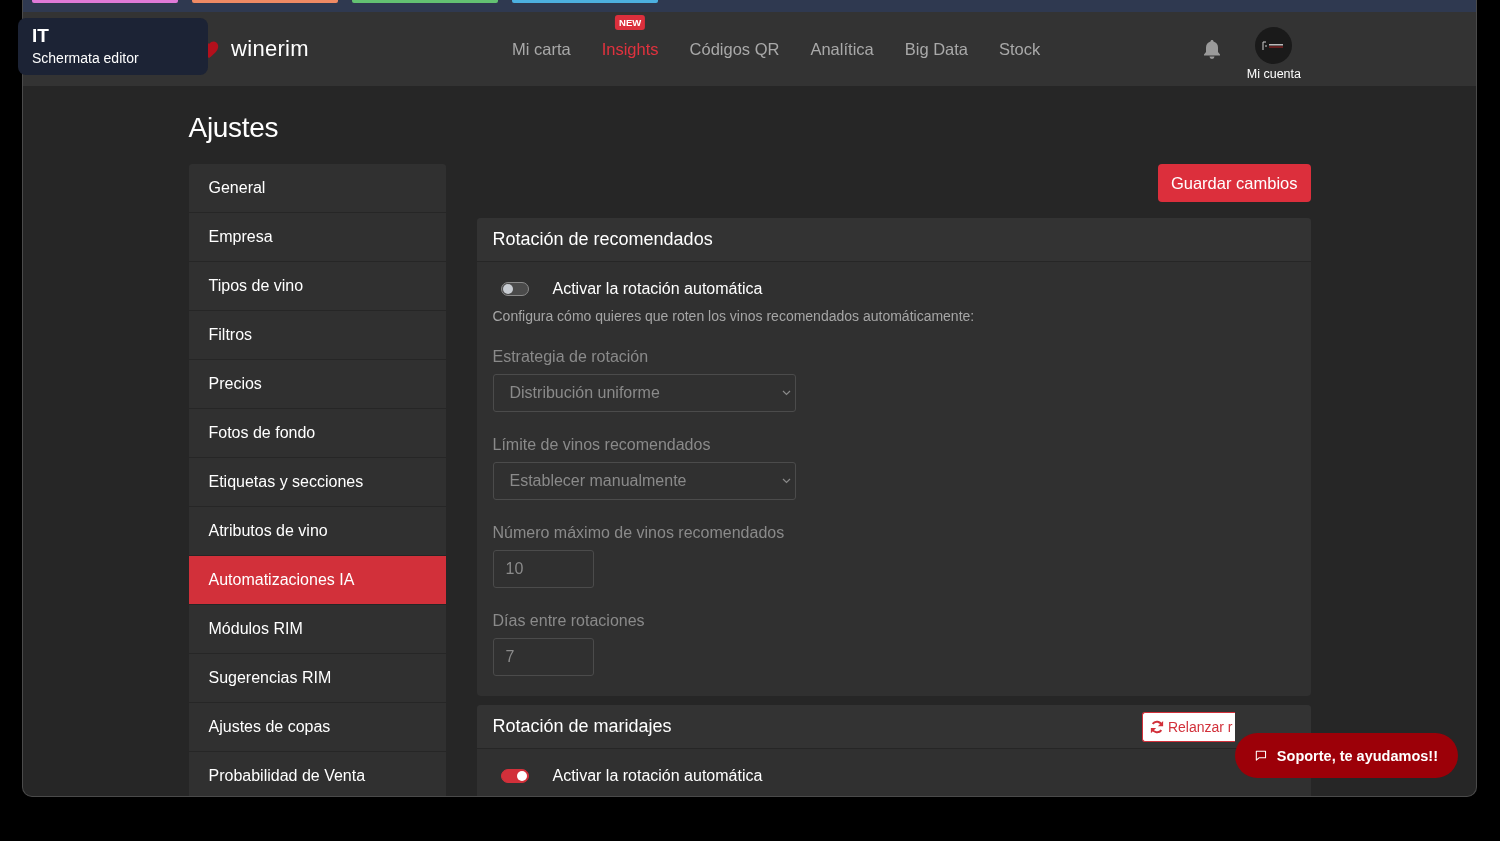 Image resolution: width=1500 pixels, height=841 pixels. Describe the element at coordinates (842, 48) in the screenshot. I see `nav-link: Analítica` at that location.